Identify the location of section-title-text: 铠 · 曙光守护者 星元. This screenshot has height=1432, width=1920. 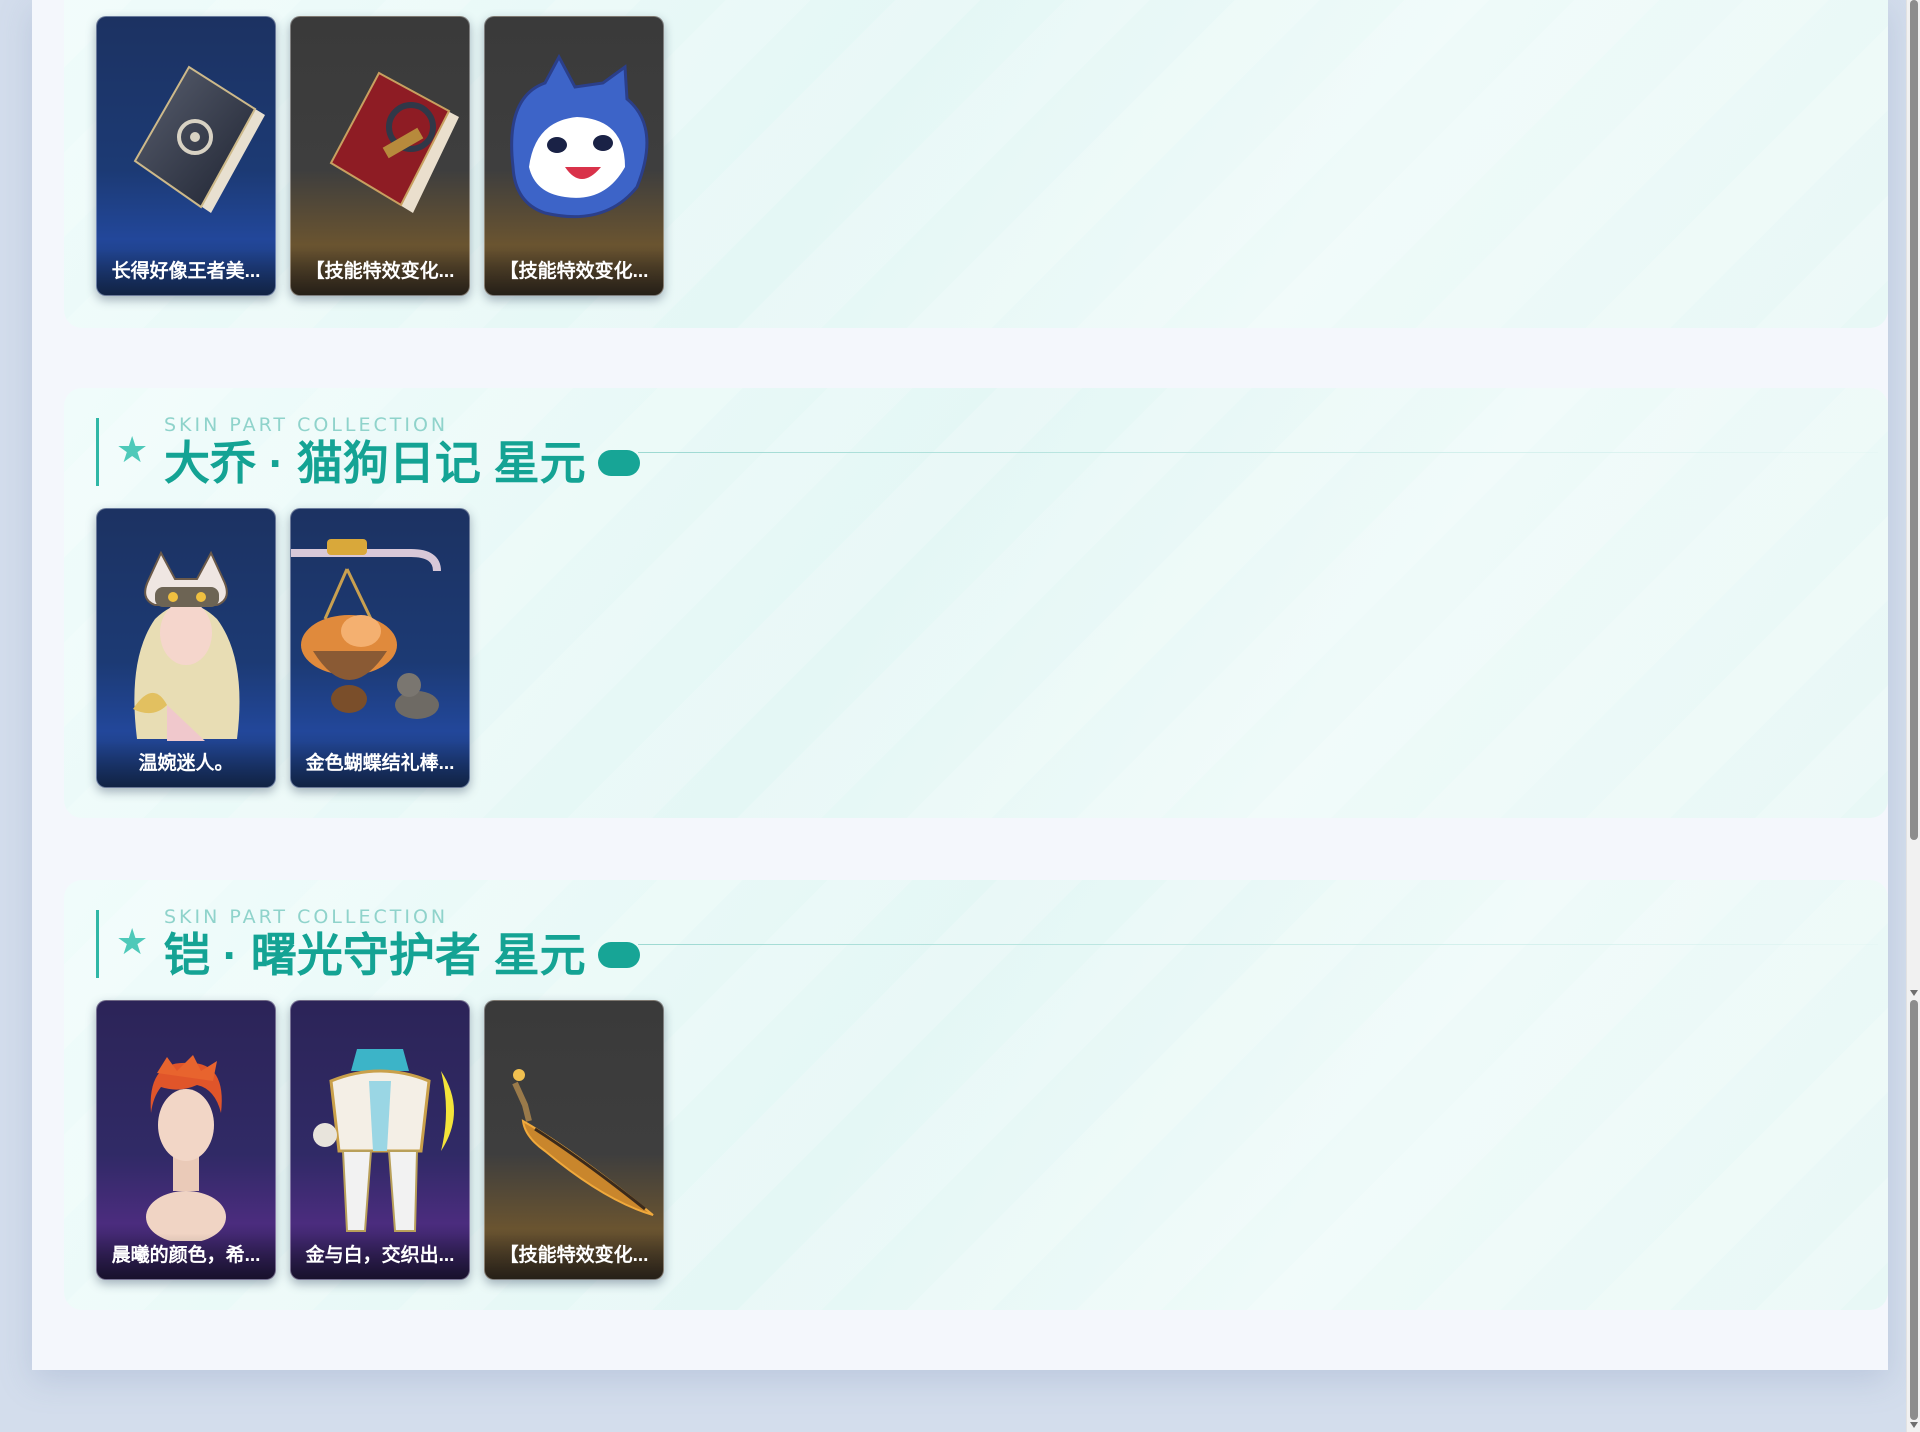
(375, 955).